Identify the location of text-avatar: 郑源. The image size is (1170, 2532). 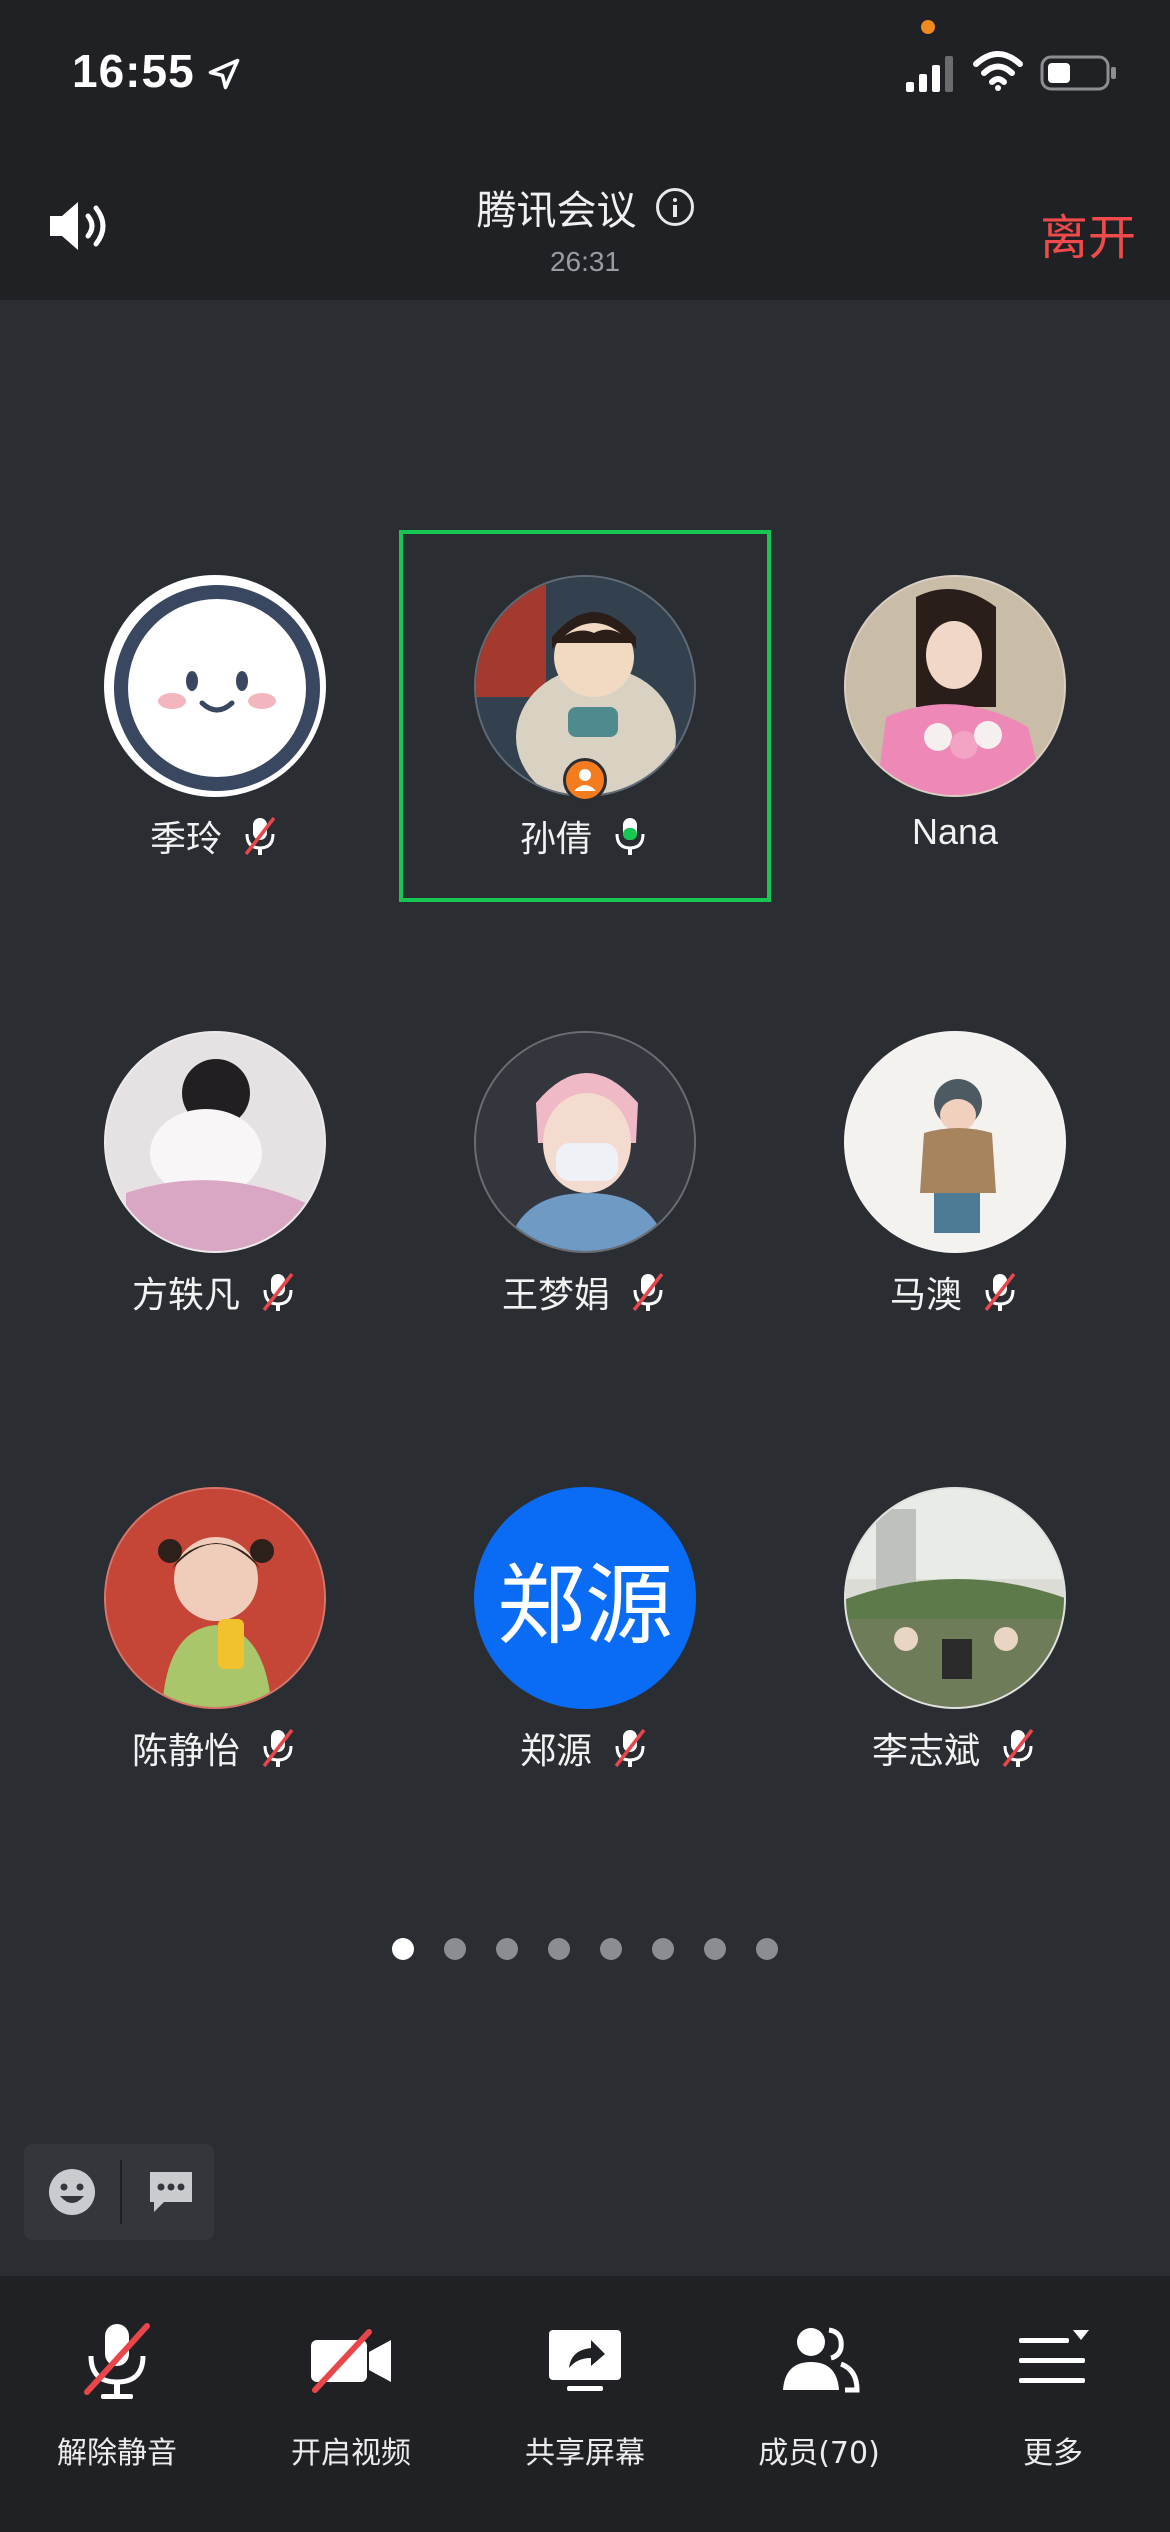
(585, 1598).